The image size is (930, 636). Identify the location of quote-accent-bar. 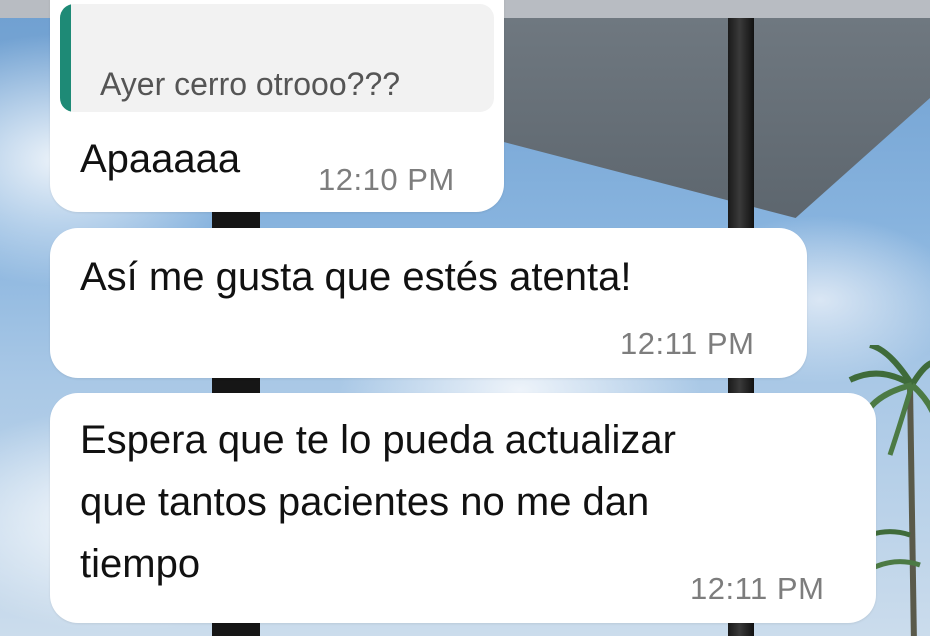
(65, 58).